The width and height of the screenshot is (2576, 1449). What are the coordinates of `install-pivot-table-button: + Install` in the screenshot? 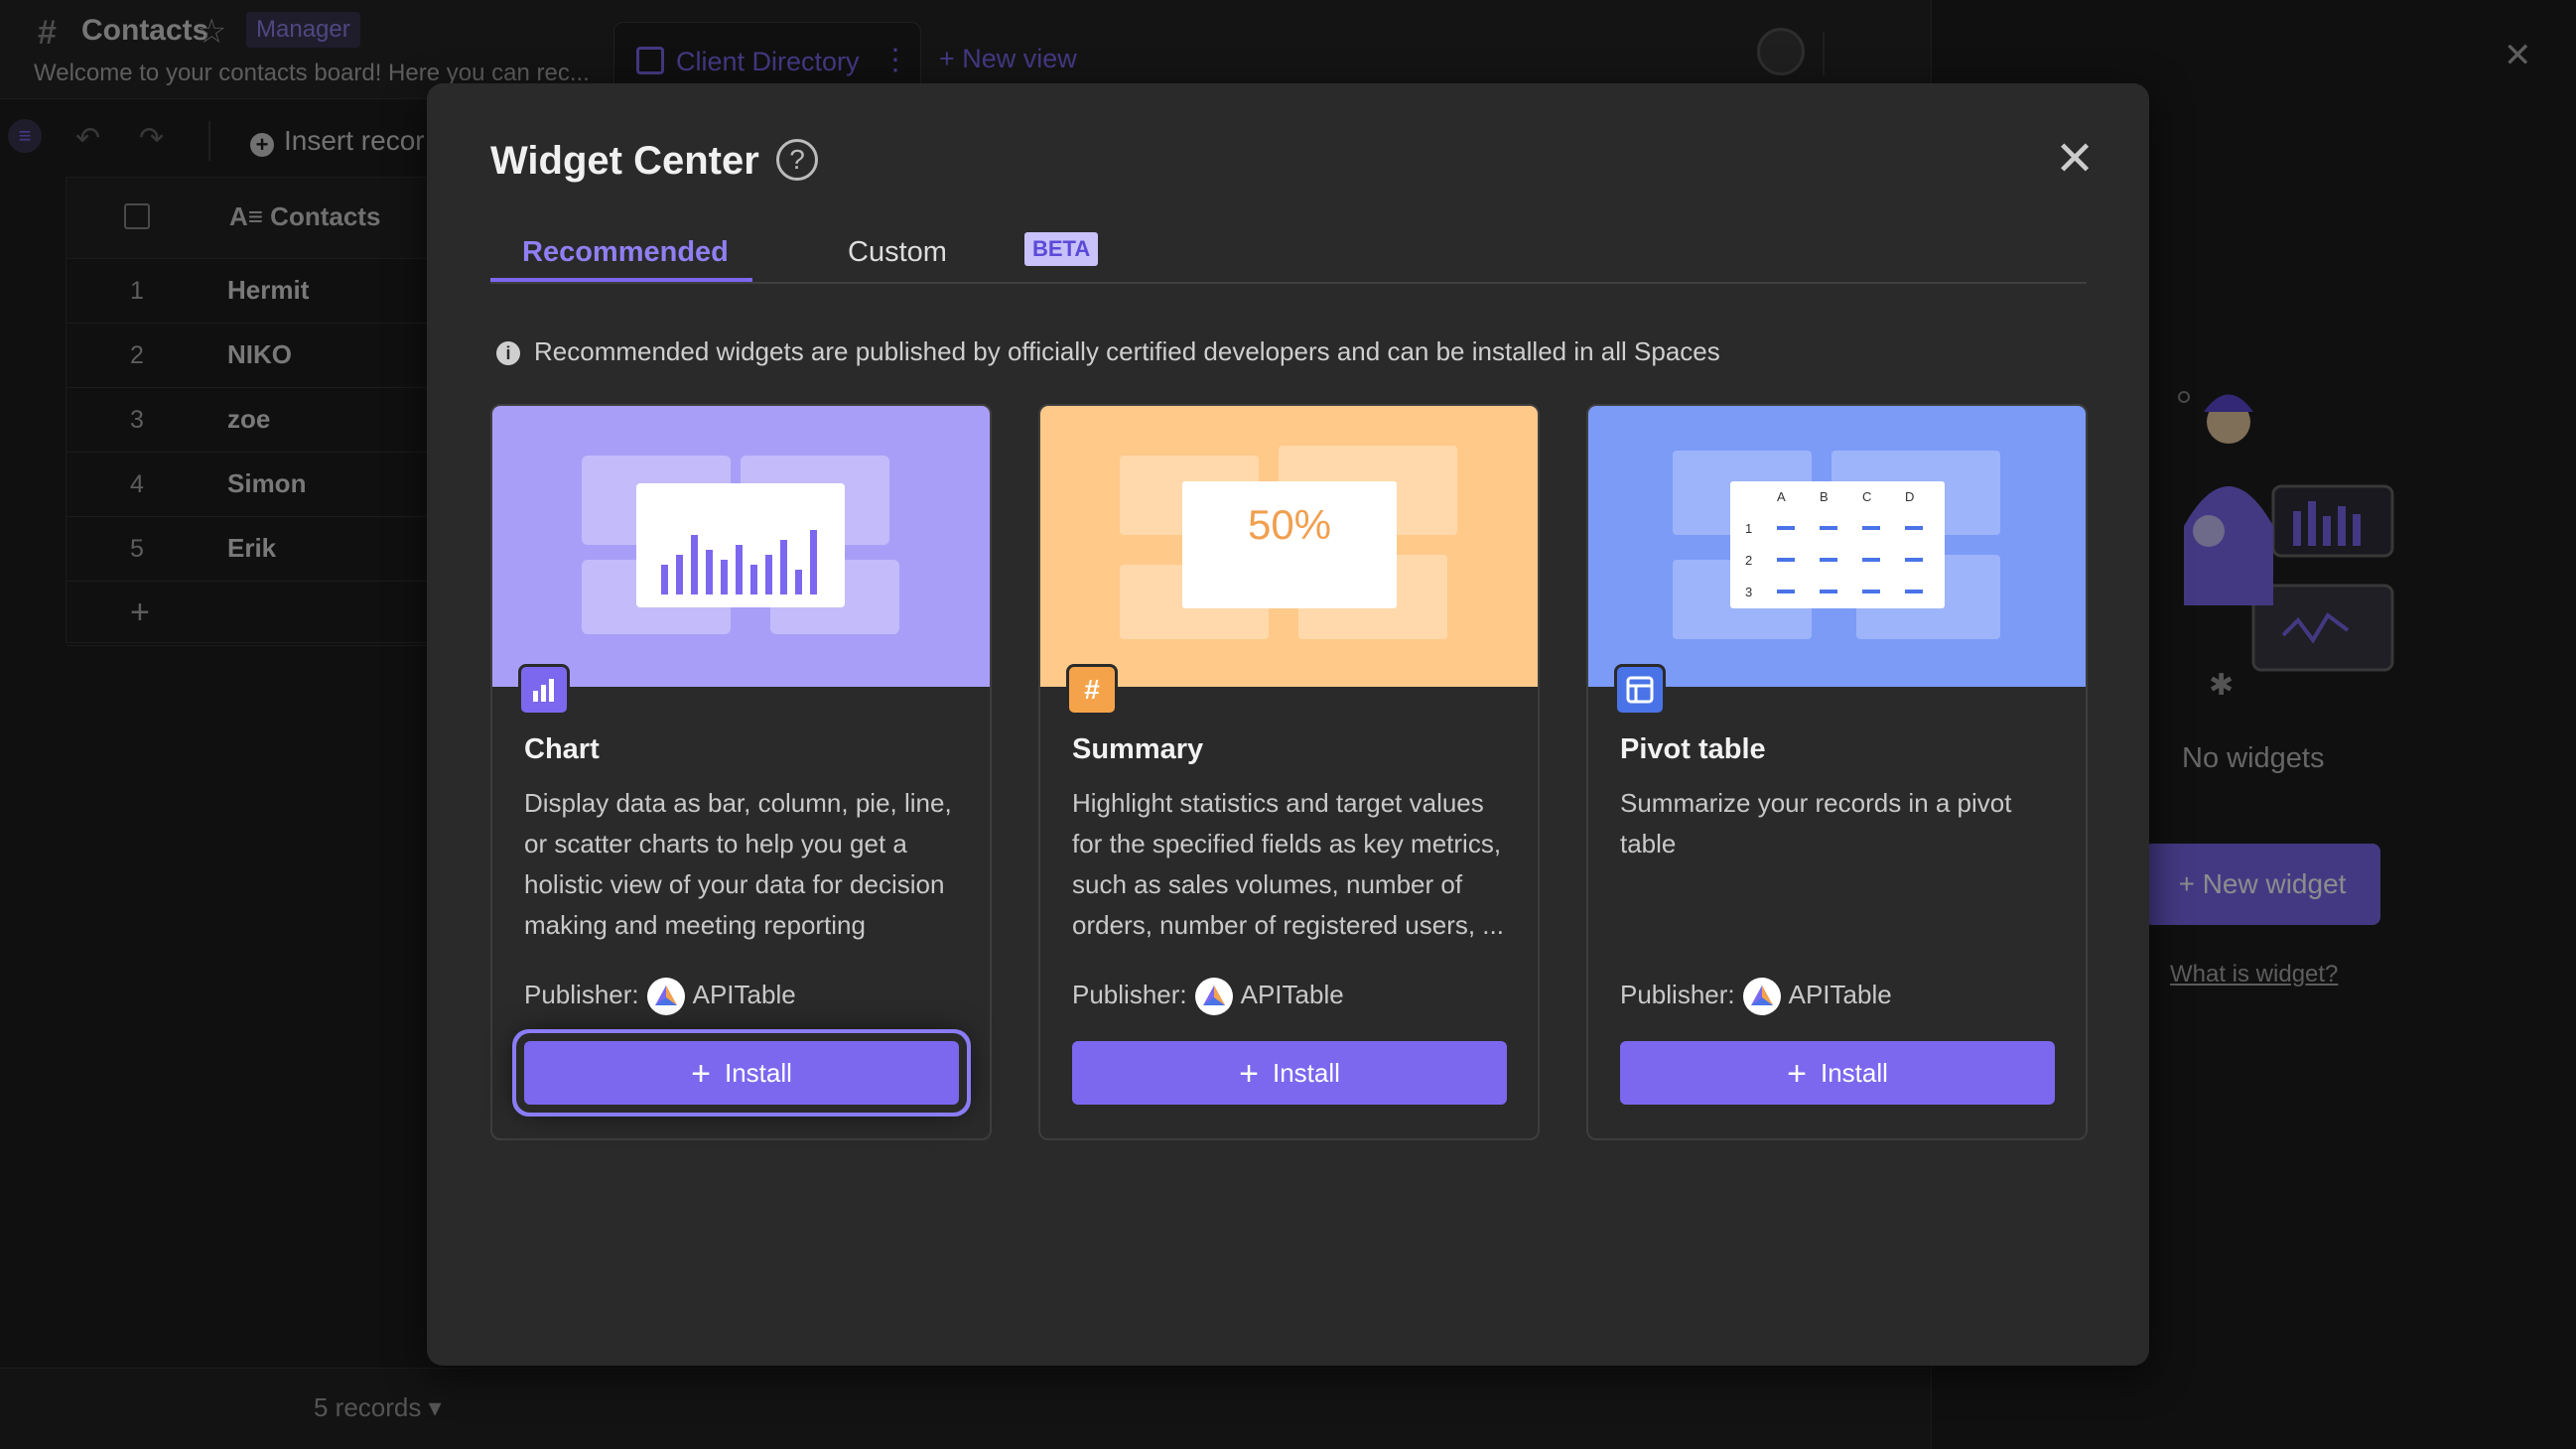 It's located at (1837, 1073).